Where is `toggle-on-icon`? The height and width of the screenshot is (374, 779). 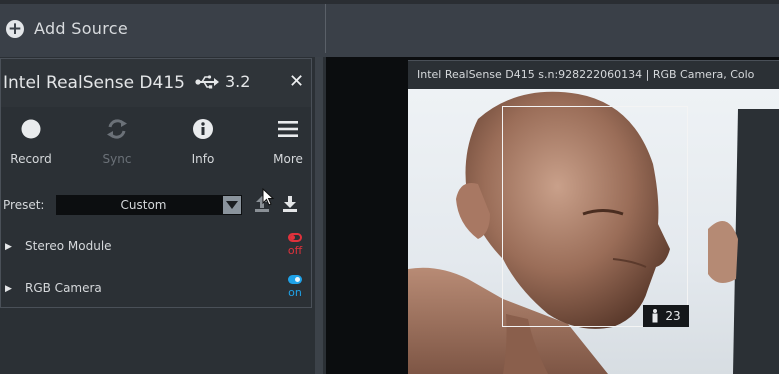
toggle-on-icon is located at coordinates (295, 279).